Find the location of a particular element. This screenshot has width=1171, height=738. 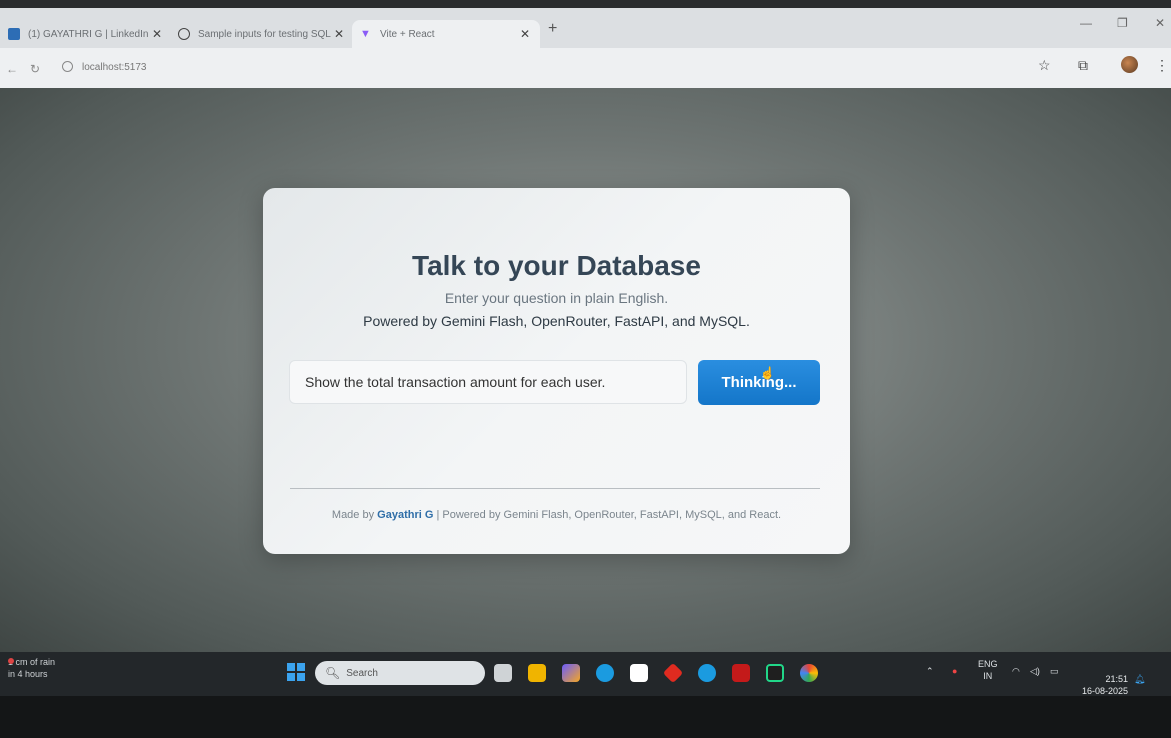

page-subtitle: Enter your question in plain English. is located at coordinates (556, 298).